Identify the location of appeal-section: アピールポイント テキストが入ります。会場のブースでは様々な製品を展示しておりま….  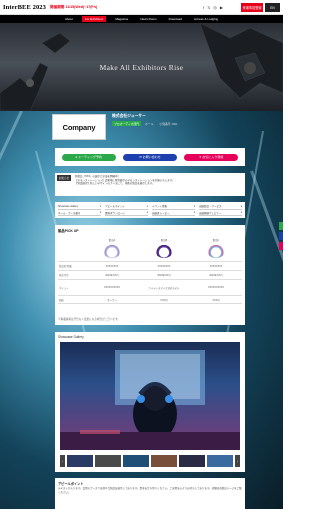
(150, 493).